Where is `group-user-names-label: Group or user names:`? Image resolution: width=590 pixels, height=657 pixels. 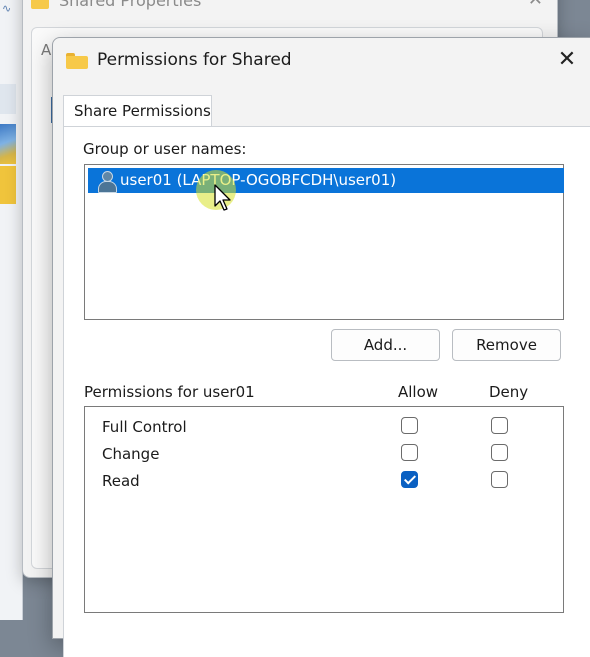
group-user-names-label: Group or user names: is located at coordinates (165, 149).